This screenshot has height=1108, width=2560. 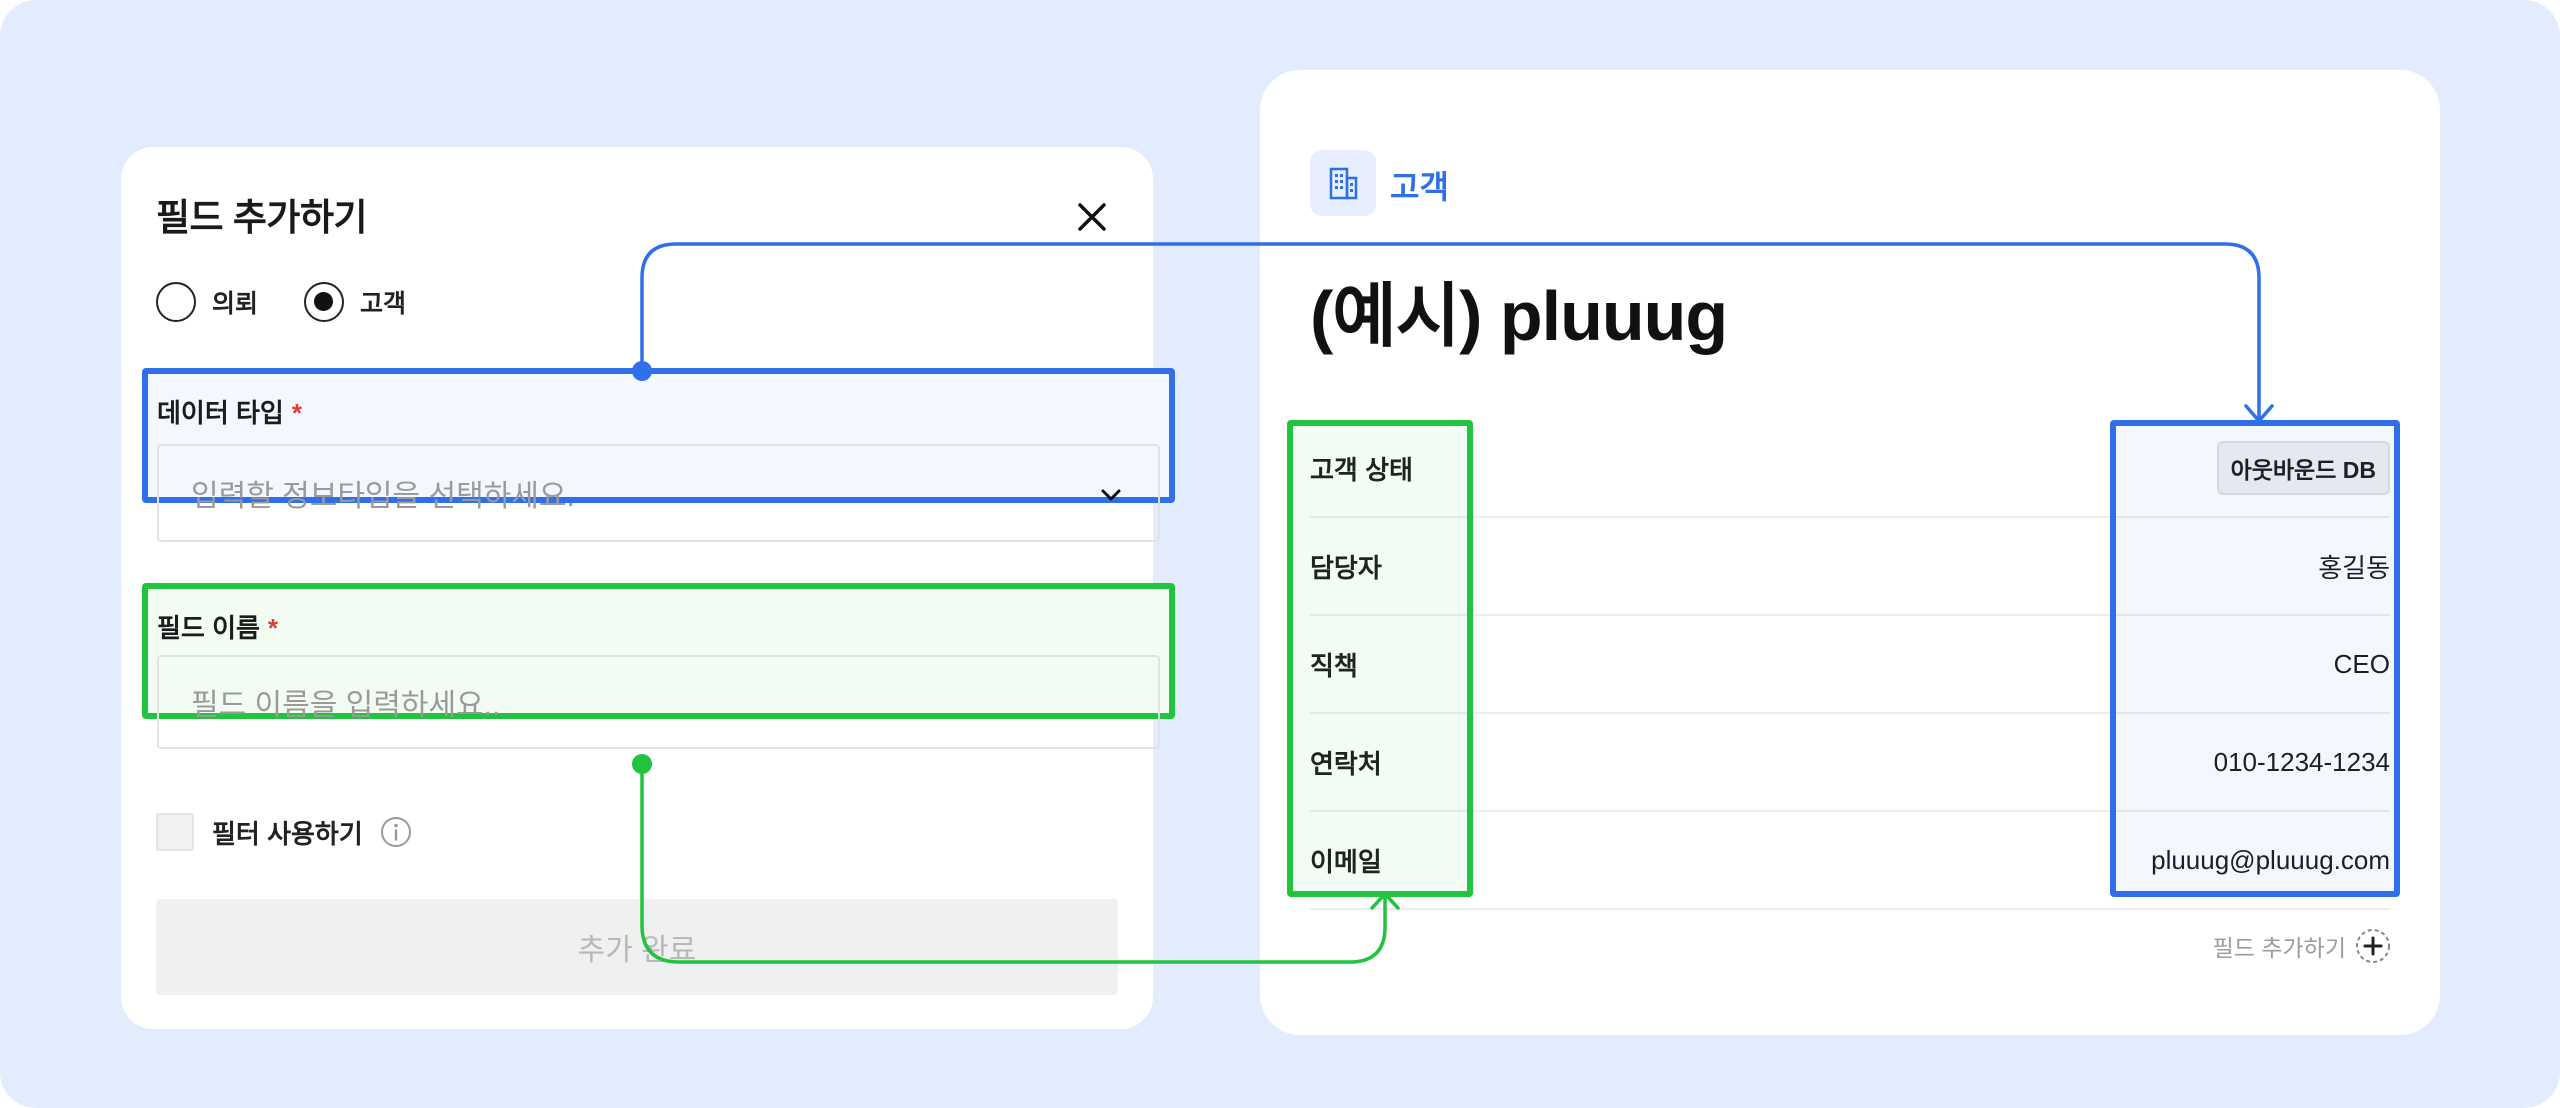 I want to click on record-title: (예시) pluuug, so click(x=1519, y=316).